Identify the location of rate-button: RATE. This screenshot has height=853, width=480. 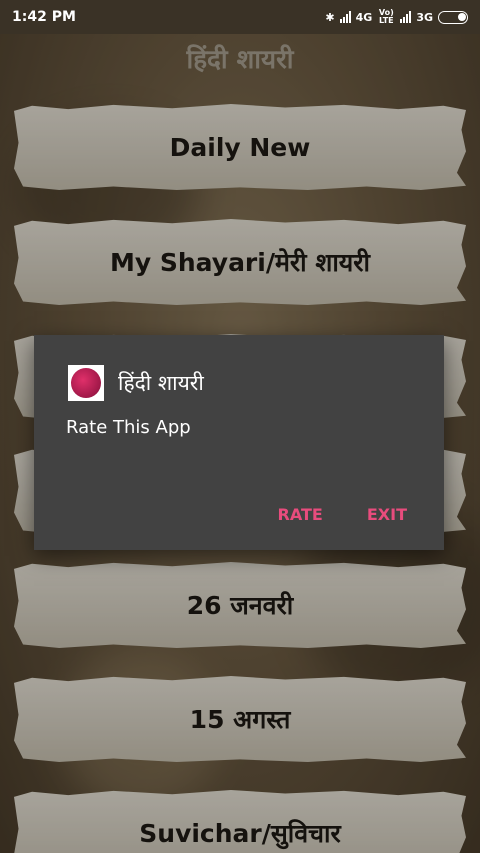
(300, 514).